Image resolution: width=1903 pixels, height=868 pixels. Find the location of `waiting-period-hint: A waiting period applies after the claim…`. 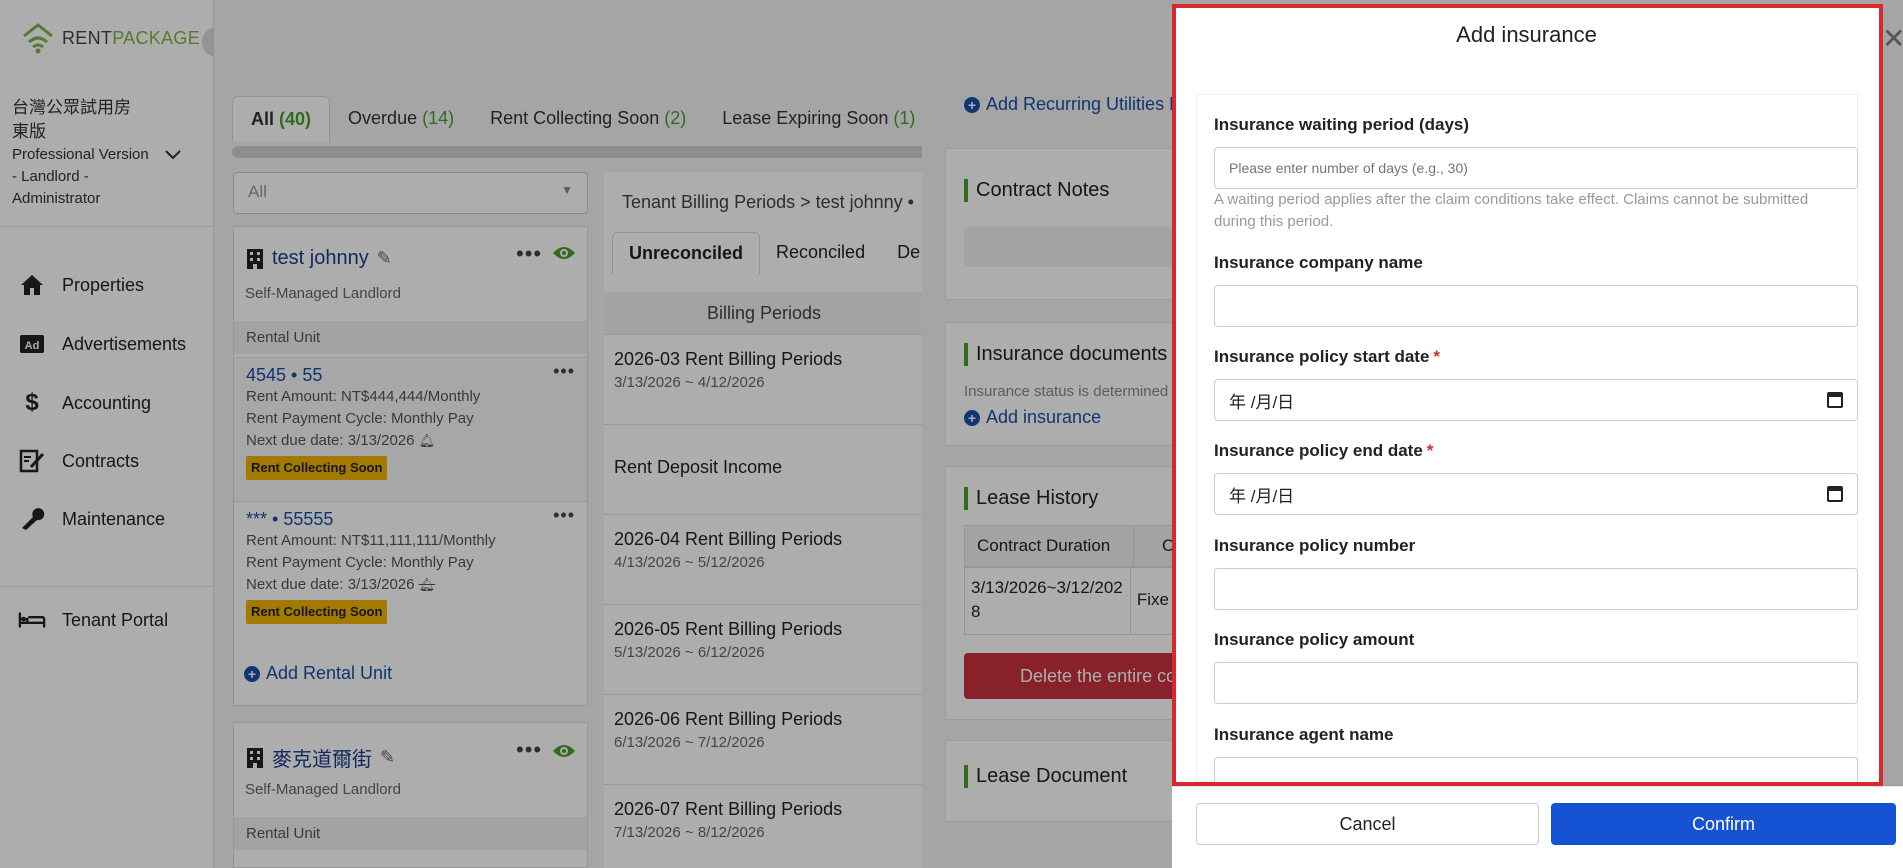

waiting-period-hint: A waiting period applies after the claim… is located at coordinates (1511, 210).